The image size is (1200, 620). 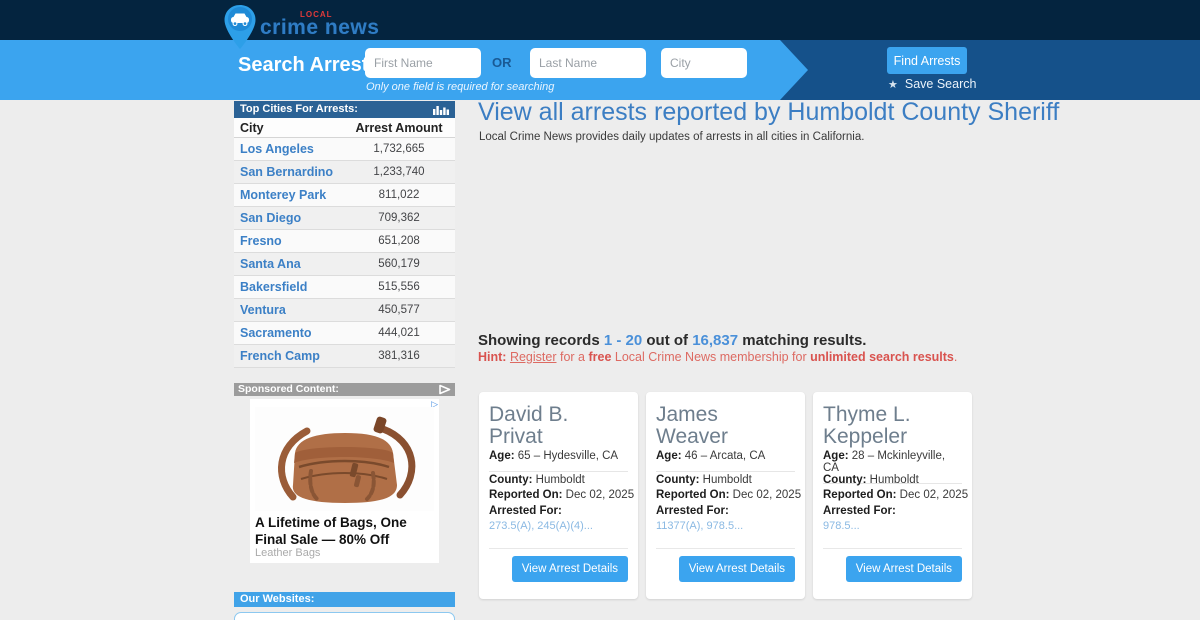 I want to click on logo-name-label: crime news, so click(x=320, y=27).